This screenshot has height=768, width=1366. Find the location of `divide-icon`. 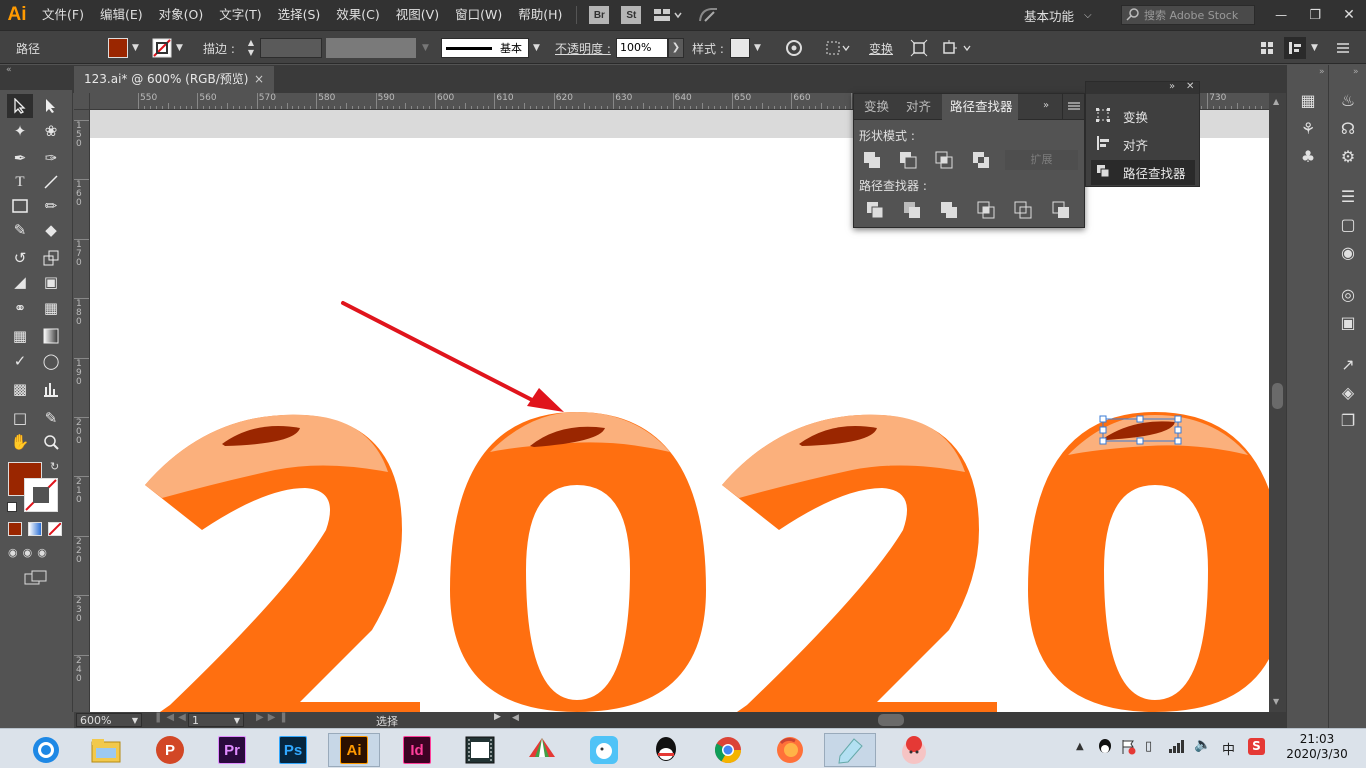

divide-icon is located at coordinates (876, 211).